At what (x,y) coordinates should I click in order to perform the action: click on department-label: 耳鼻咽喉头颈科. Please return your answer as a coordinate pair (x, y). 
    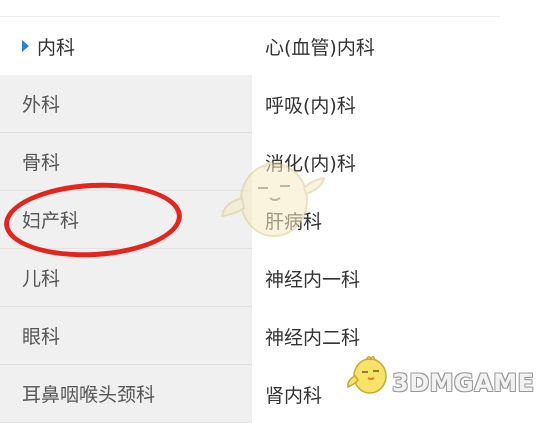
    Looking at the image, I should click on (89, 395).